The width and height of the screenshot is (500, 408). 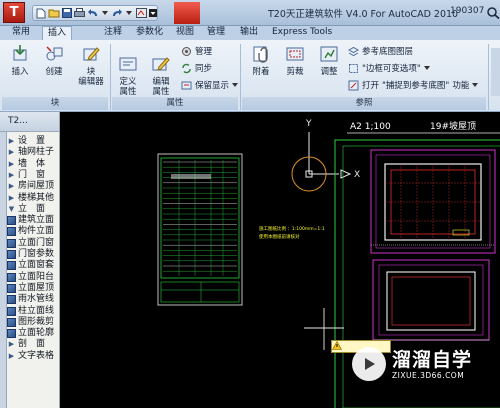 I want to click on edit-attributes-button: 编辑 属性, so click(x=161, y=75).